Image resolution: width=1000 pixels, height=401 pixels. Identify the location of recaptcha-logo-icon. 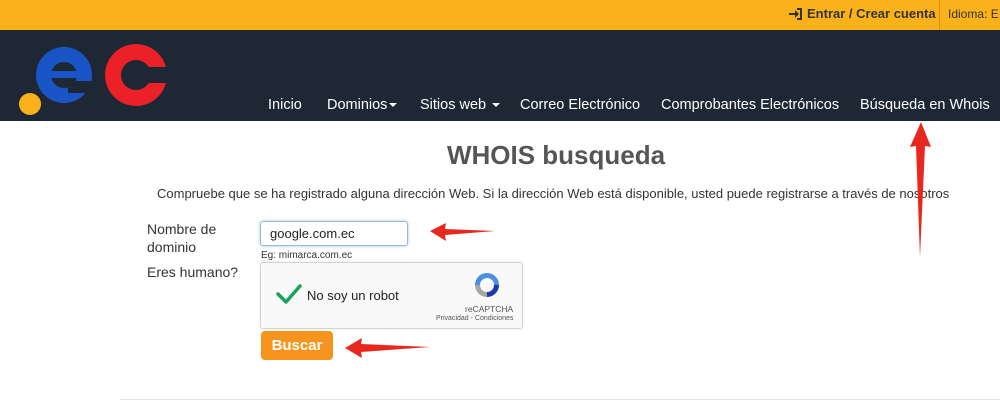
(487, 285).